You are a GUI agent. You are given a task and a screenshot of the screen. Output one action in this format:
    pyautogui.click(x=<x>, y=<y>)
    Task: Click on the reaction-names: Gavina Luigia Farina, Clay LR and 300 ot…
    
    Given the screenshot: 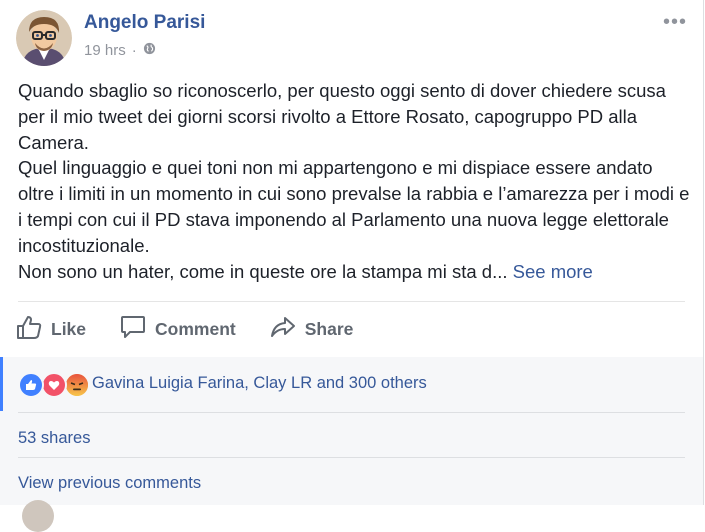 What is the action you would take?
    pyautogui.click(x=259, y=383)
    